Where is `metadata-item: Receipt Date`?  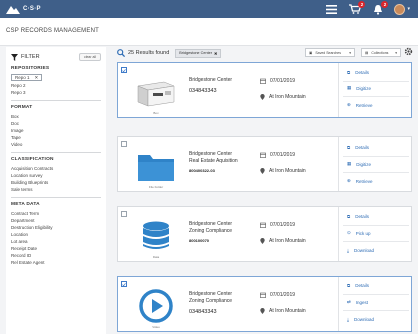 metadata-item: Receipt Date is located at coordinates (56, 248).